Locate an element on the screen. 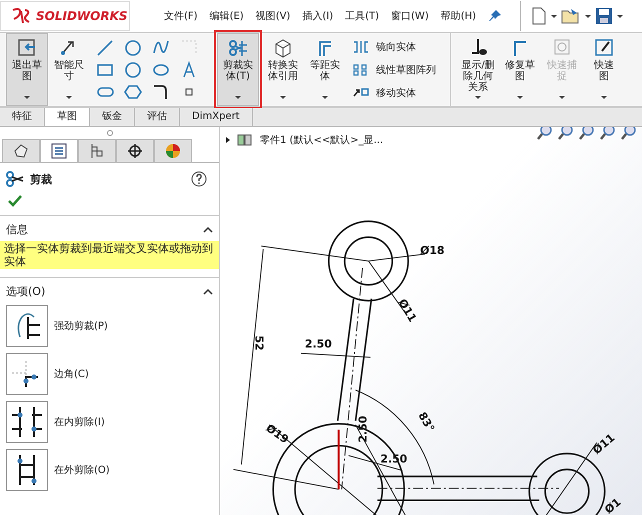 The height and width of the screenshot is (515, 642). menu-item: 工具(T) is located at coordinates (362, 16).